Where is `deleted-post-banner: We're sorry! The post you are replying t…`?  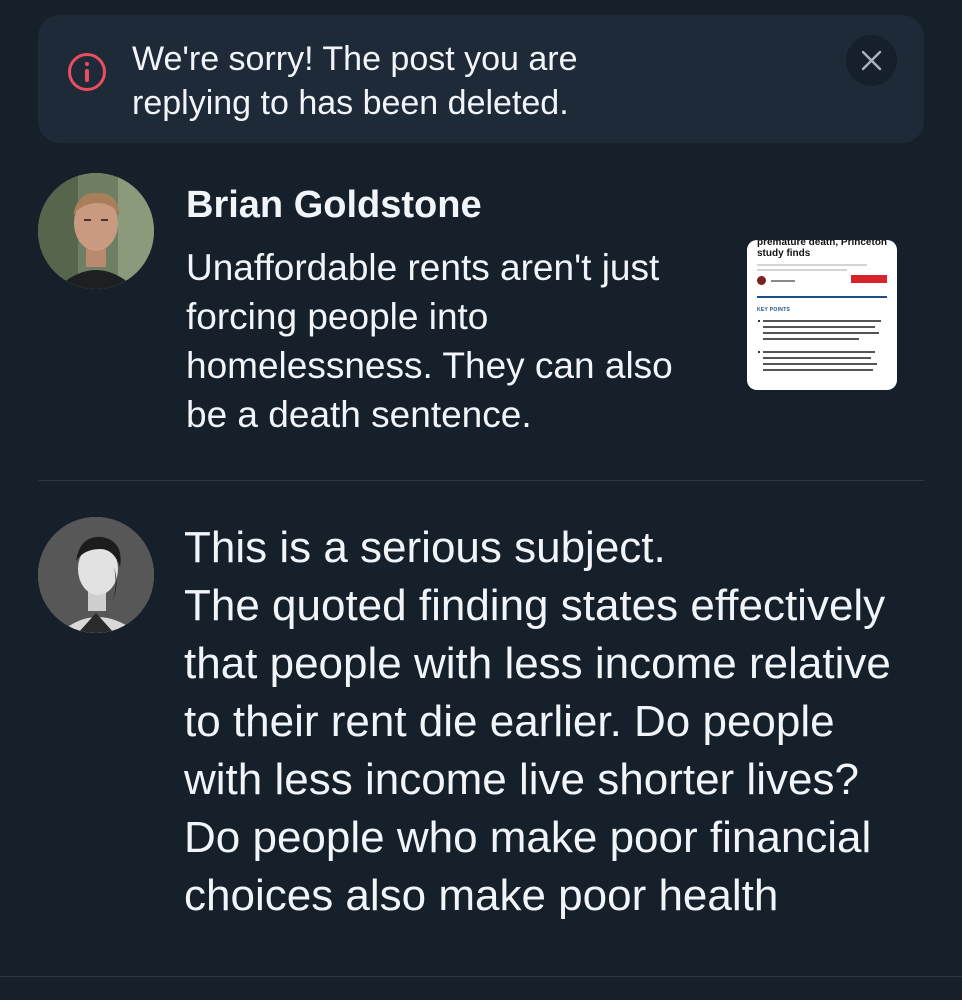
deleted-post-banner: We're sorry! The post you are replying t… is located at coordinates (481, 79).